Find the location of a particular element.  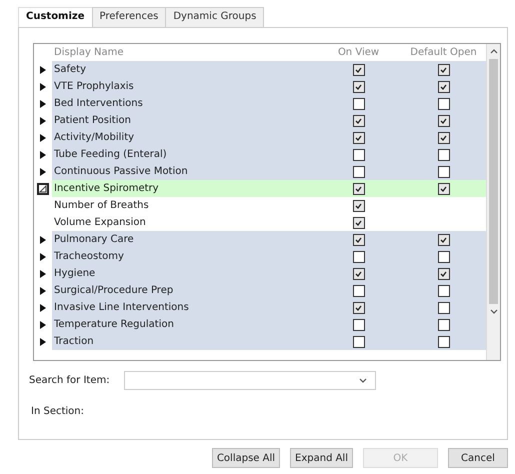

tree-row: Incentive Spirometry is located at coordinates (260, 188).